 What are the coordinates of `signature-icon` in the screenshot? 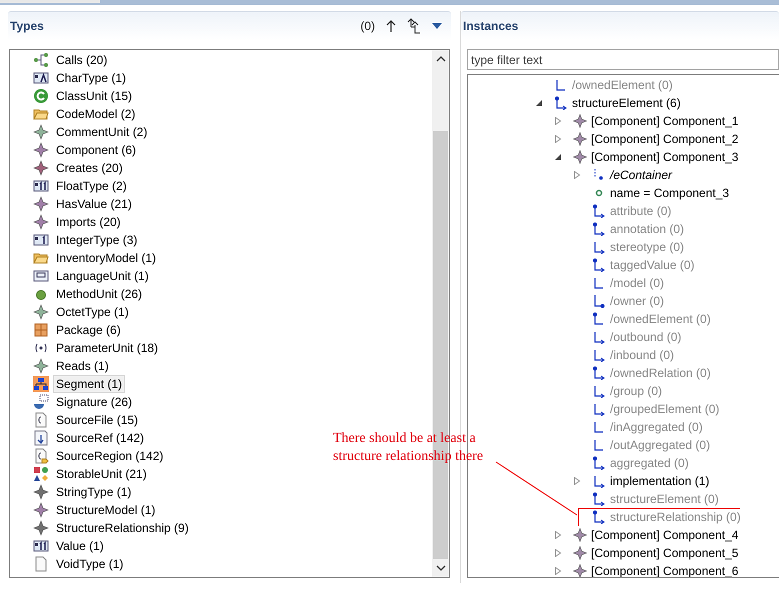 It's located at (41, 402).